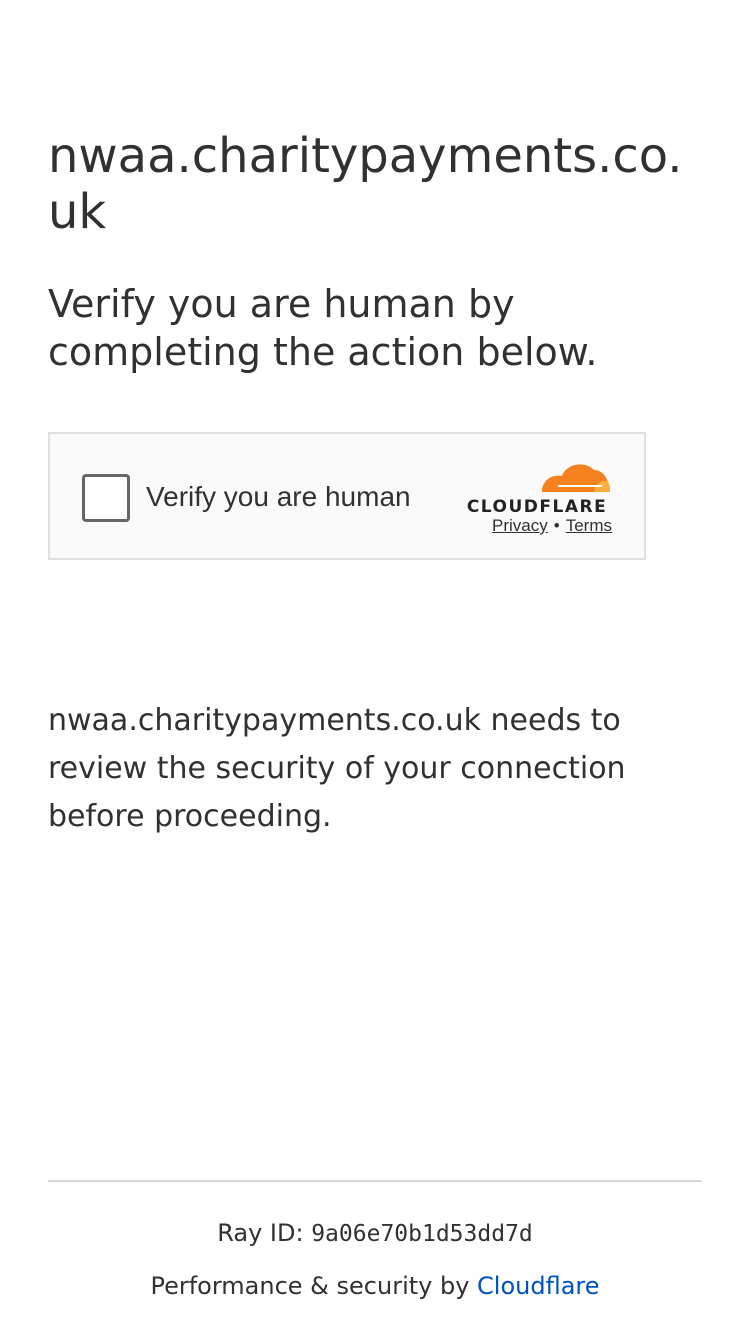  Describe the element at coordinates (589, 525) in the screenshot. I see `terms-link: Terms` at that location.